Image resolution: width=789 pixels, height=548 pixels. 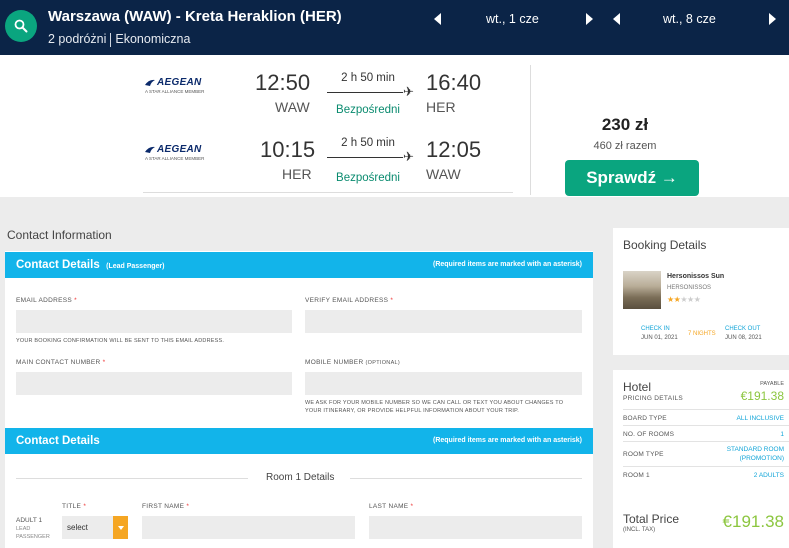 I want to click on search-icon, so click(x=21, y=26).